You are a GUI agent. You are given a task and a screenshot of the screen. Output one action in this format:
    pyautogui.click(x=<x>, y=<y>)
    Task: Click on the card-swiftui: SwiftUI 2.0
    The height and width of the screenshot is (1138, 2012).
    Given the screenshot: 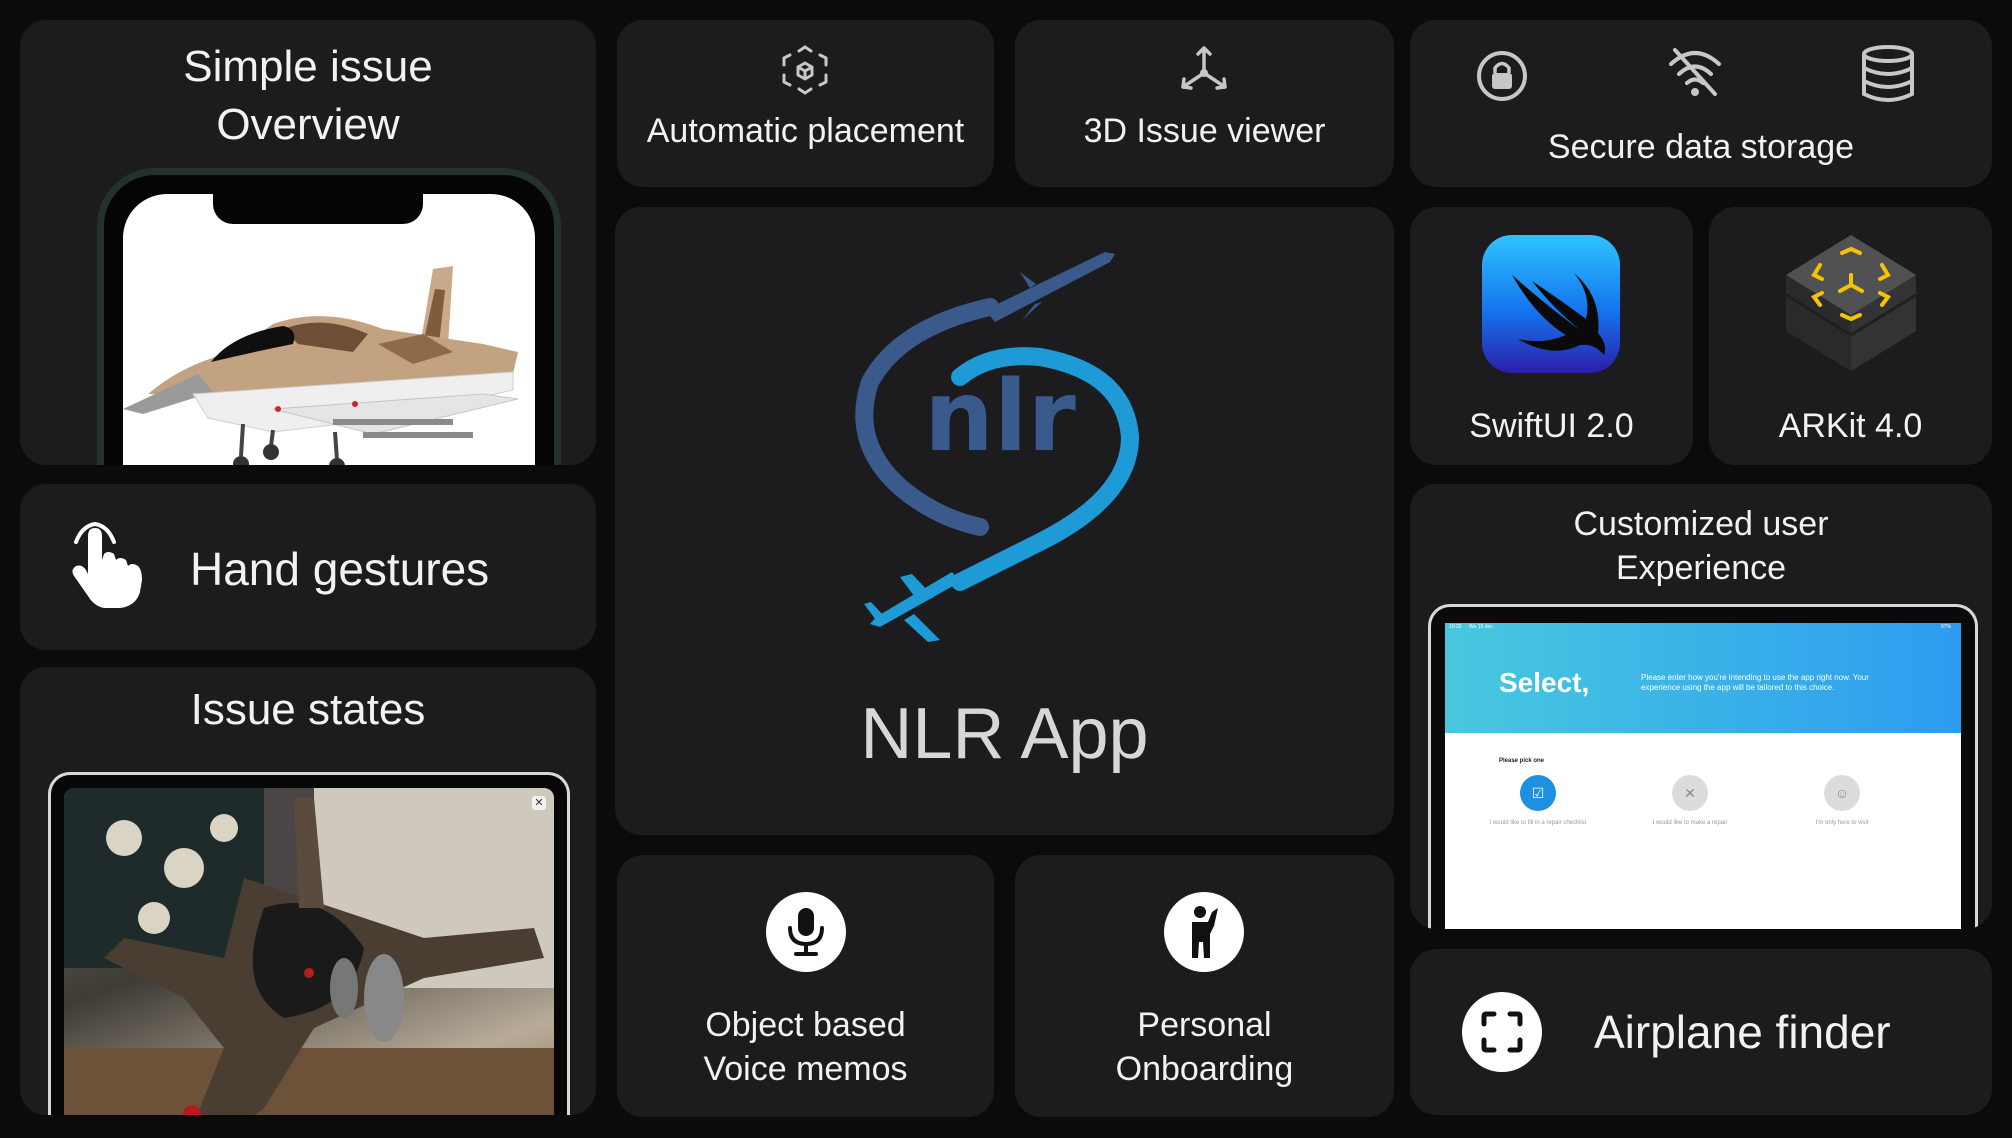 What is the action you would take?
    pyautogui.click(x=1551, y=336)
    